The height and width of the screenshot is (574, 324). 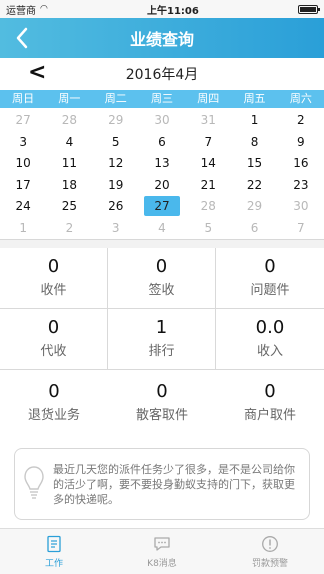 I want to click on calendar-day-number: 21, so click(x=208, y=184).